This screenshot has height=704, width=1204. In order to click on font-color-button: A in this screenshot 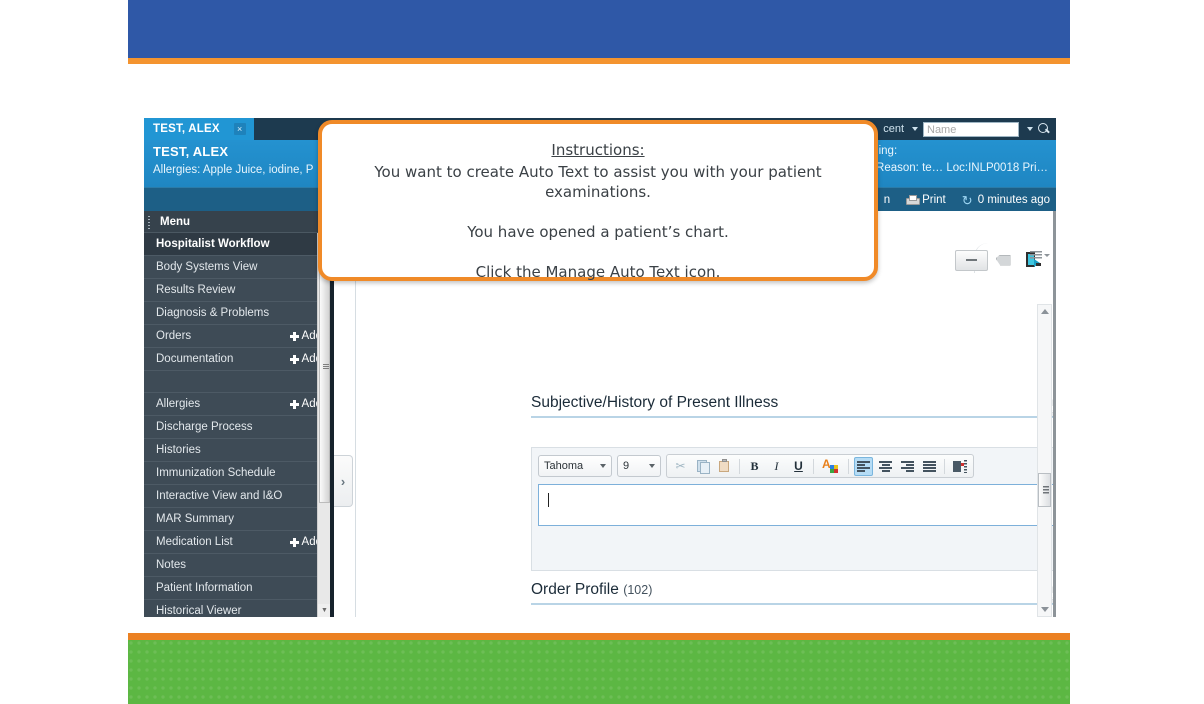, I will do `click(831, 466)`.